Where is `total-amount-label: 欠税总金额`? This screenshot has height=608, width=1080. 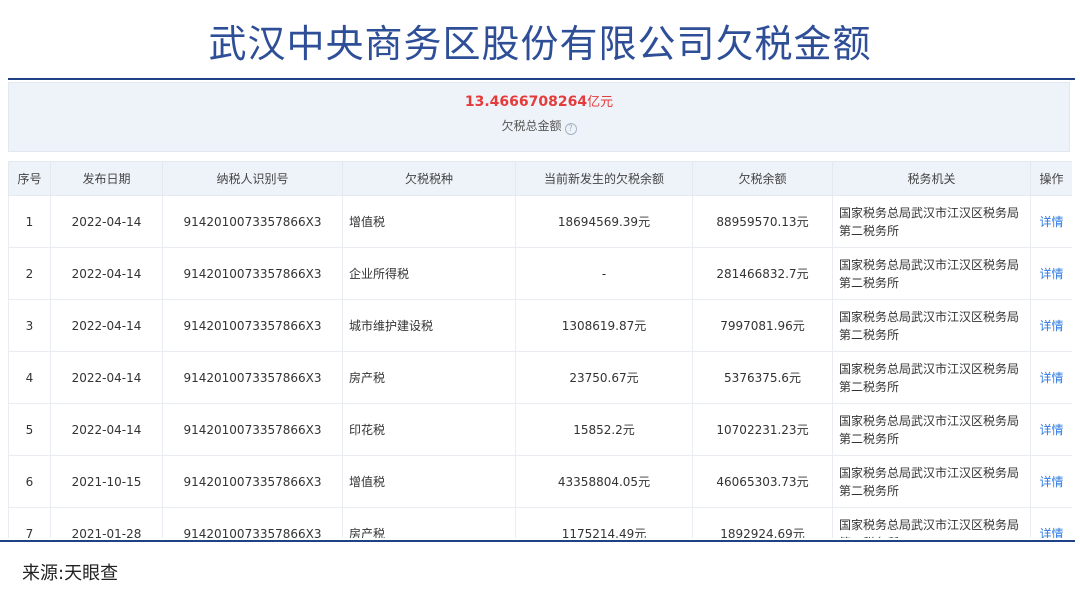 total-amount-label: 欠税总金额 is located at coordinates (531, 126).